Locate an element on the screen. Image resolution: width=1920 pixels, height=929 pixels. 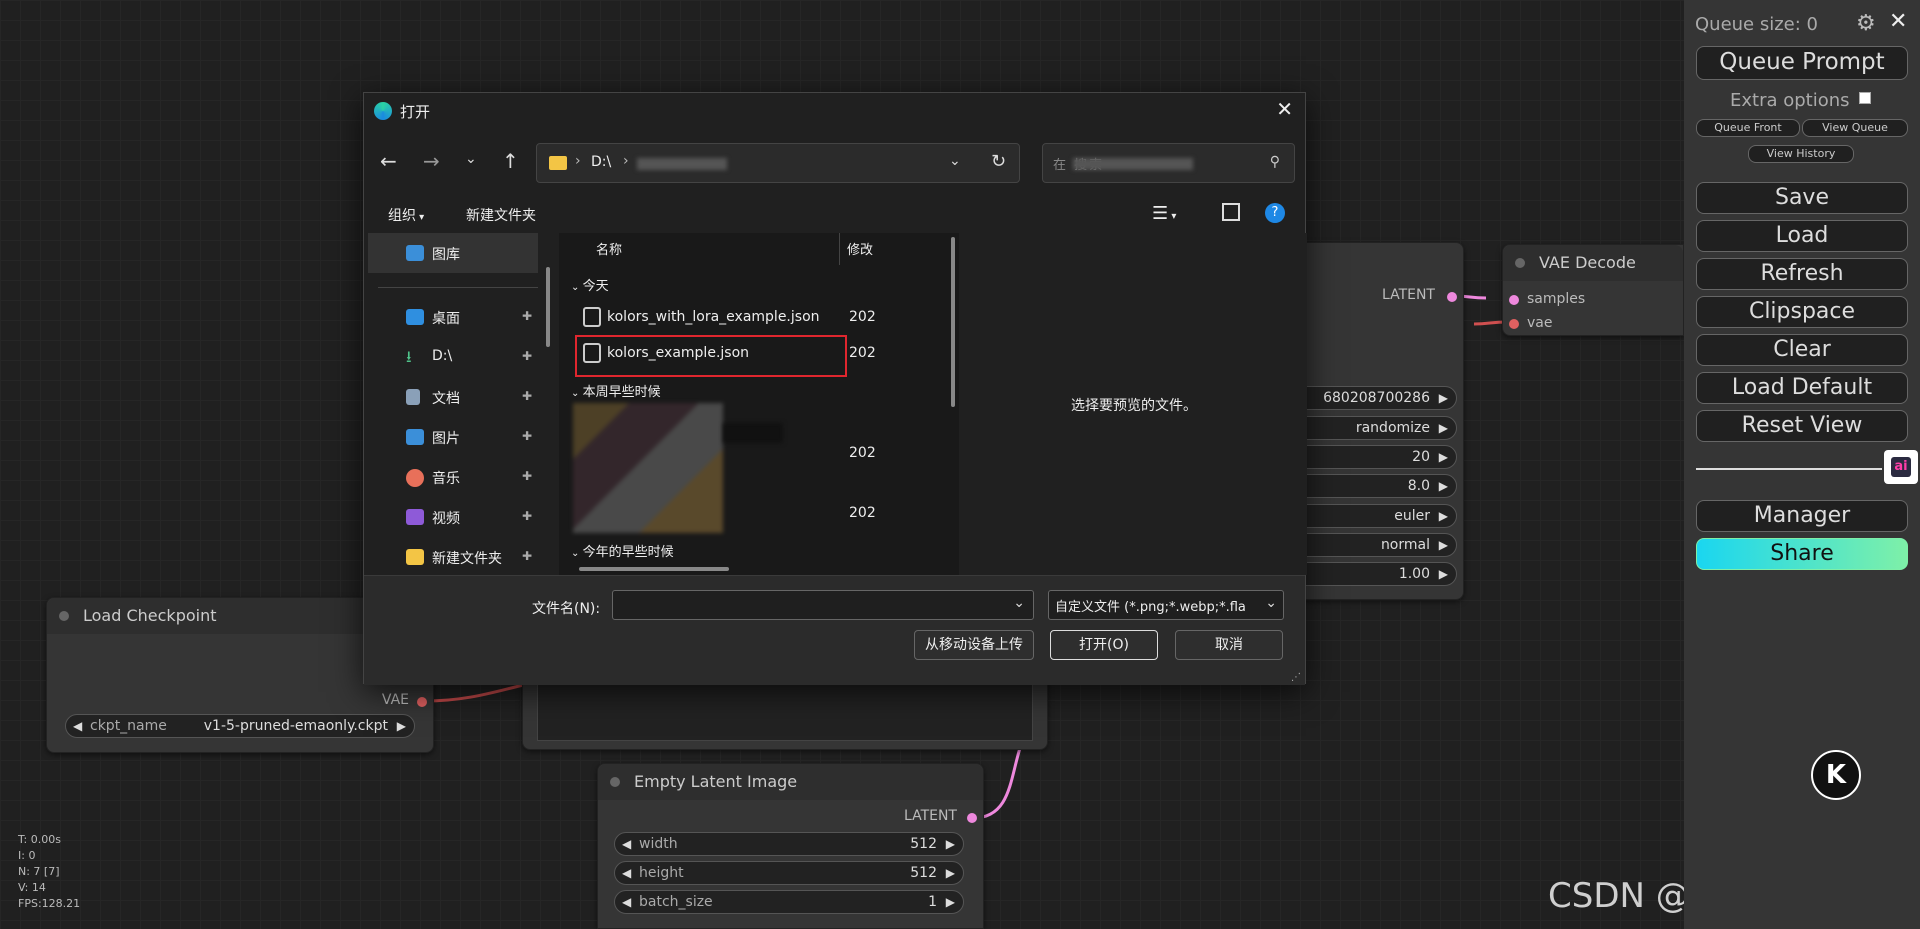
view-mode-icon: ☰ ▾ is located at coordinates (1164, 213).